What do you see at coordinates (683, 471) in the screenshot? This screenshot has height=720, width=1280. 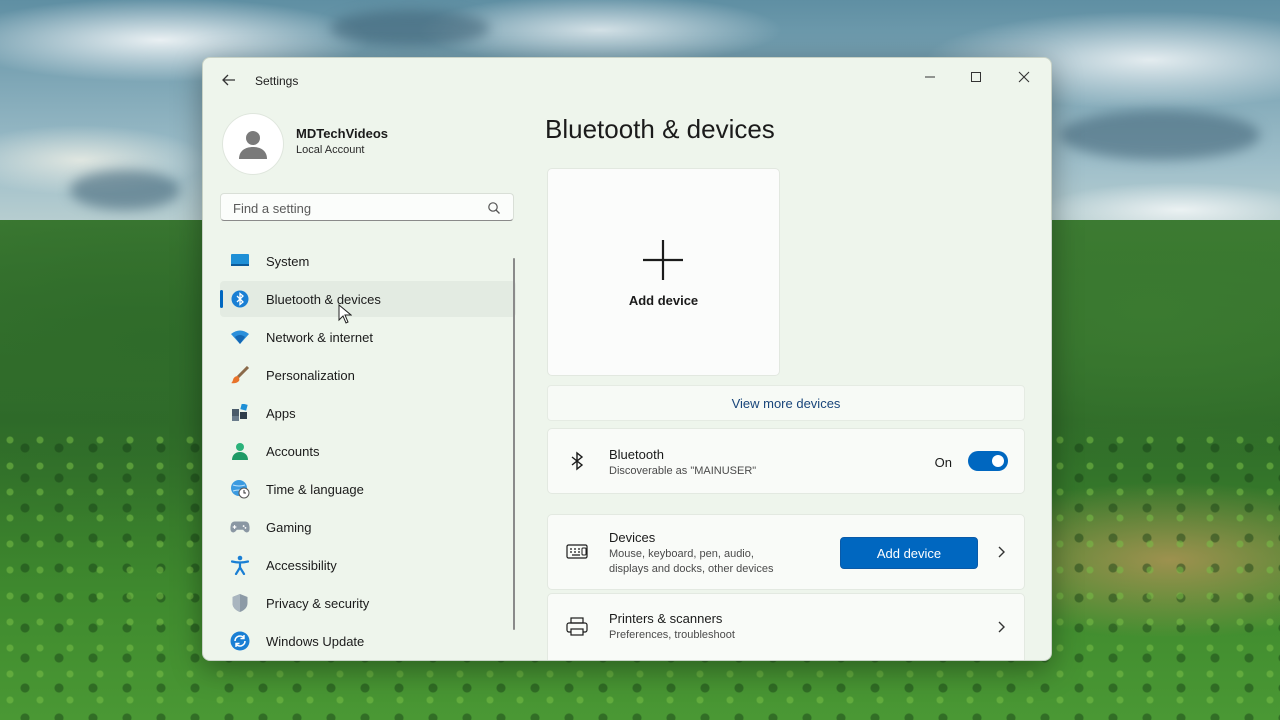 I see `bluetooth-subtitle: Discoverable as "MAINUSER"` at bounding box center [683, 471].